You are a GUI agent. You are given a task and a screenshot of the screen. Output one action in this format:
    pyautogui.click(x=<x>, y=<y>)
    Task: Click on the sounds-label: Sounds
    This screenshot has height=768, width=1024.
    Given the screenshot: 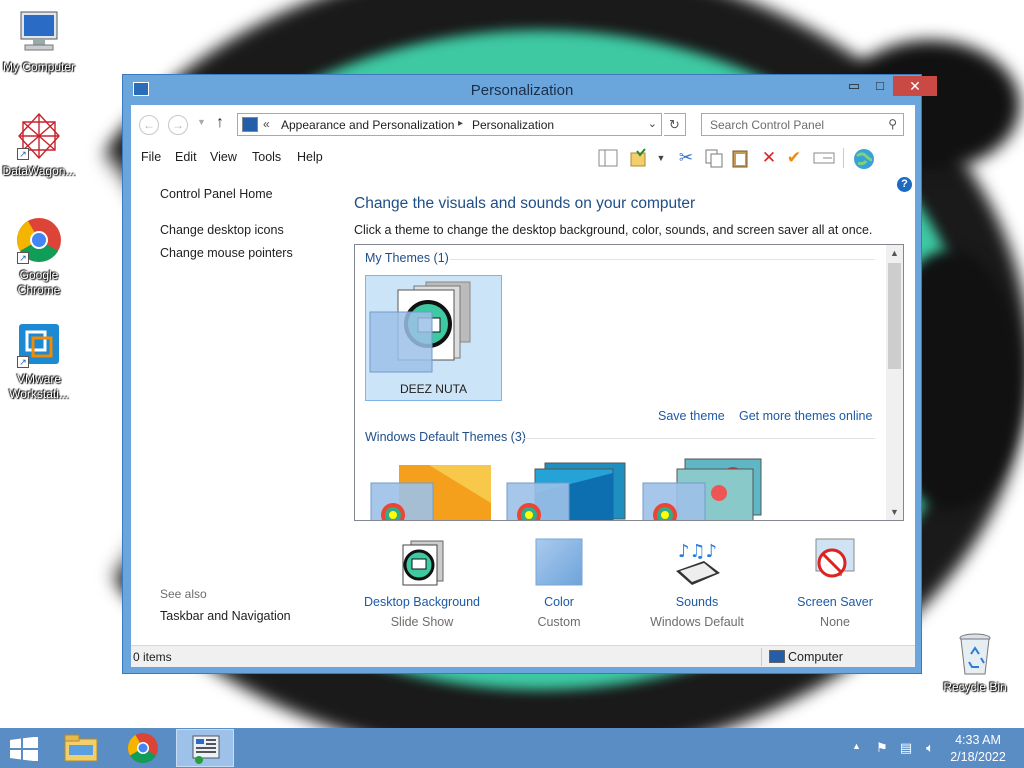 What is the action you would take?
    pyautogui.click(x=697, y=602)
    